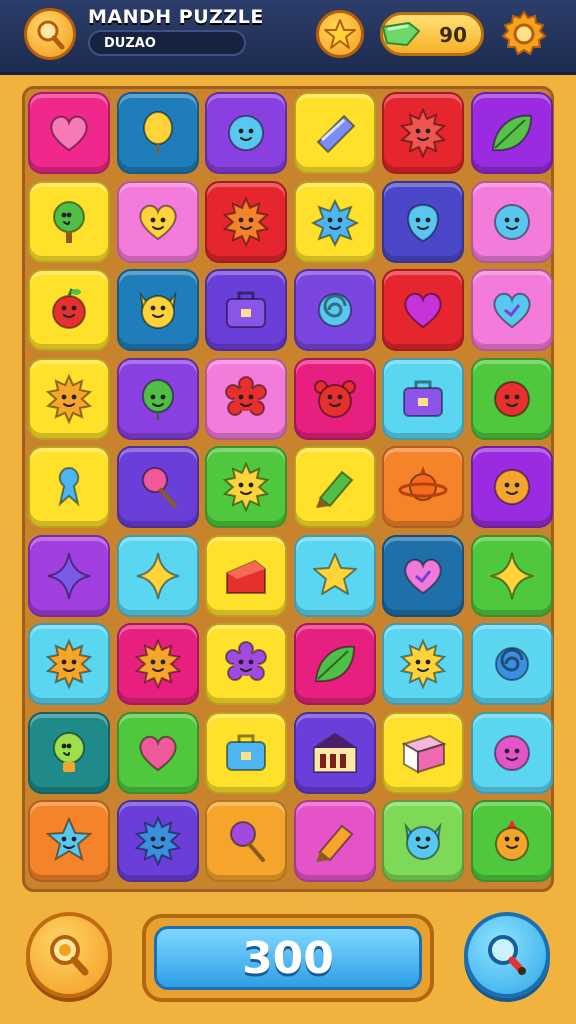 Image resolution: width=576 pixels, height=1024 pixels. What do you see at coordinates (50, 34) in the screenshot?
I see `magnifier-logo-button` at bounding box center [50, 34].